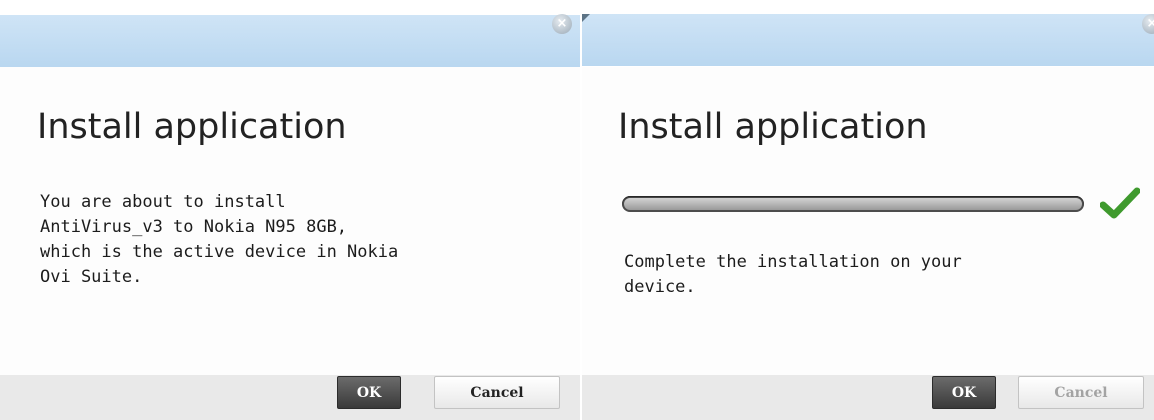  I want to click on close-icon: ×, so click(562, 24).